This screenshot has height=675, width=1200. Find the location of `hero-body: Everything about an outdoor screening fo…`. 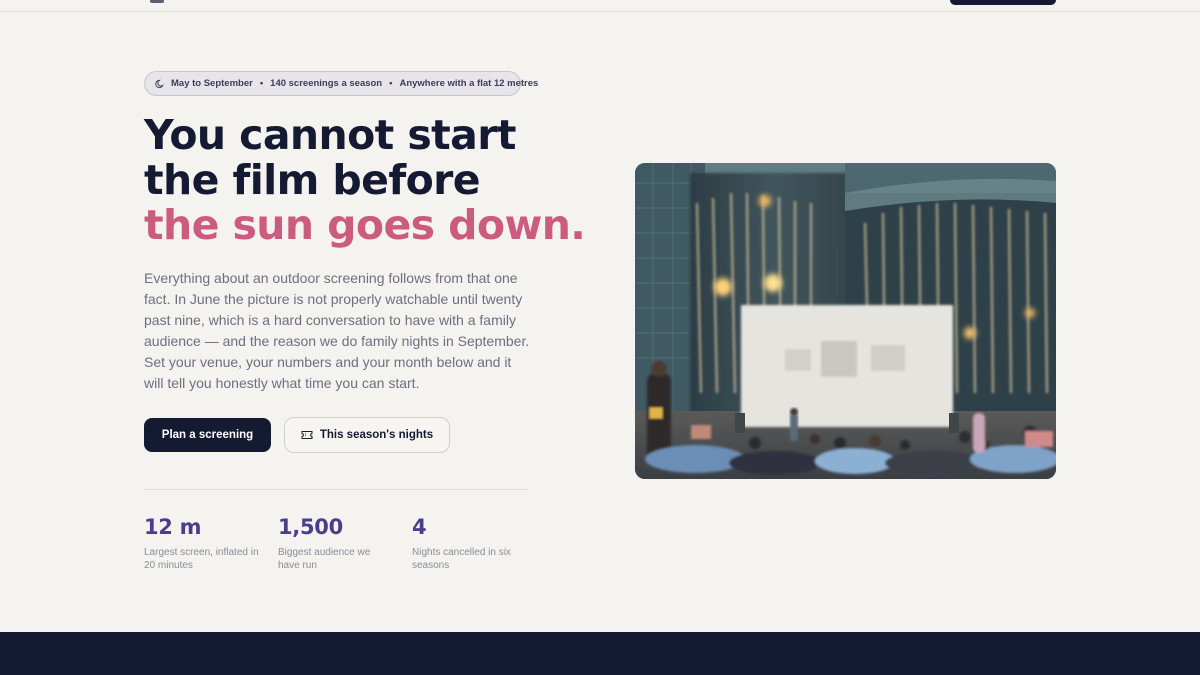

hero-body: Everything about an outdoor screening fo… is located at coordinates (337, 330).